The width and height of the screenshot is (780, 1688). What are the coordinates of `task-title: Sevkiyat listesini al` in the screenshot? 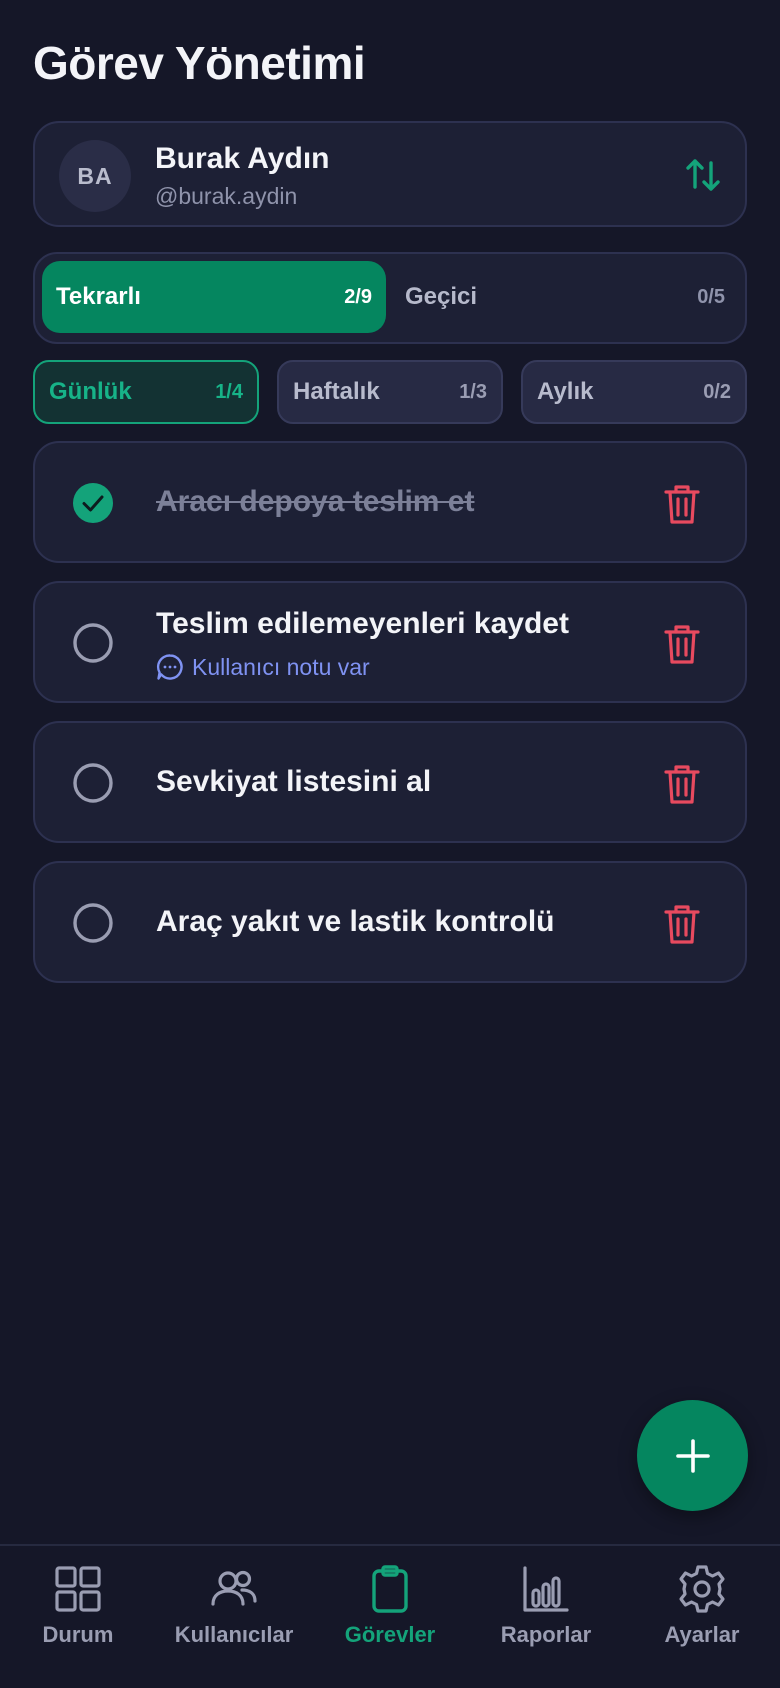 It's located at (294, 781).